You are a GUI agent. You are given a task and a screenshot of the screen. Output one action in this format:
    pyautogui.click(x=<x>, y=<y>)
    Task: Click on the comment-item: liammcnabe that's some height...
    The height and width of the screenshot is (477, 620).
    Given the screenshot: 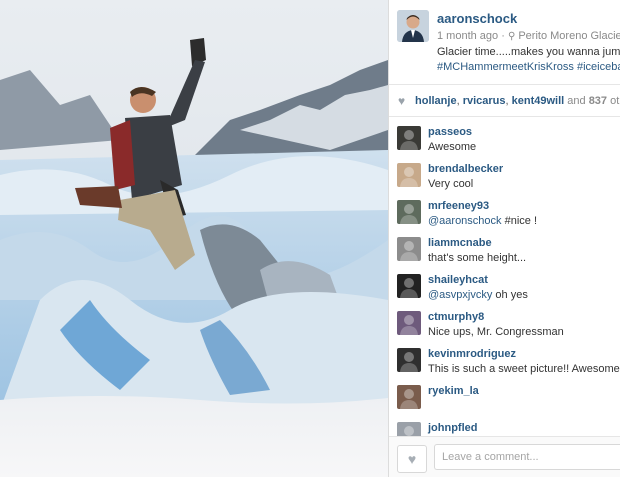 What is the action you would take?
    pyautogui.click(x=504, y=249)
    